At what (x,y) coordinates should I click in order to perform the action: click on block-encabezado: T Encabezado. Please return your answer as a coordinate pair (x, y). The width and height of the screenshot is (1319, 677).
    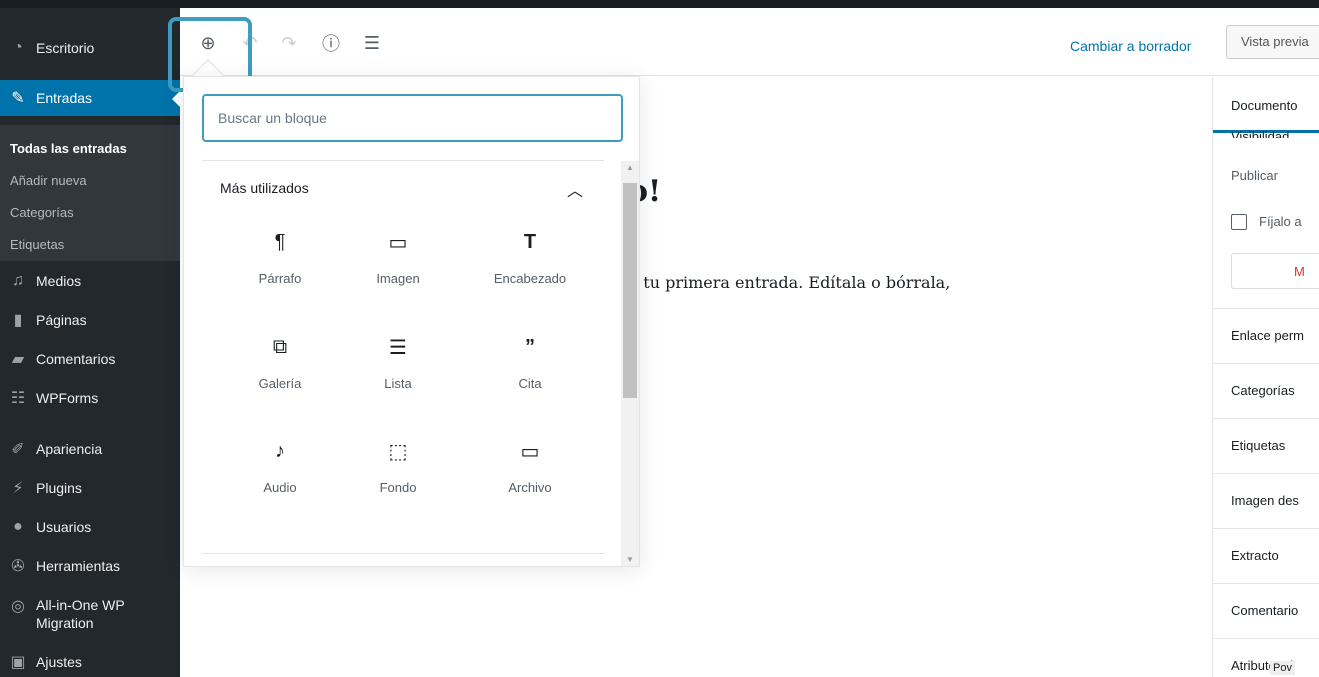
    Looking at the image, I should click on (530, 270).